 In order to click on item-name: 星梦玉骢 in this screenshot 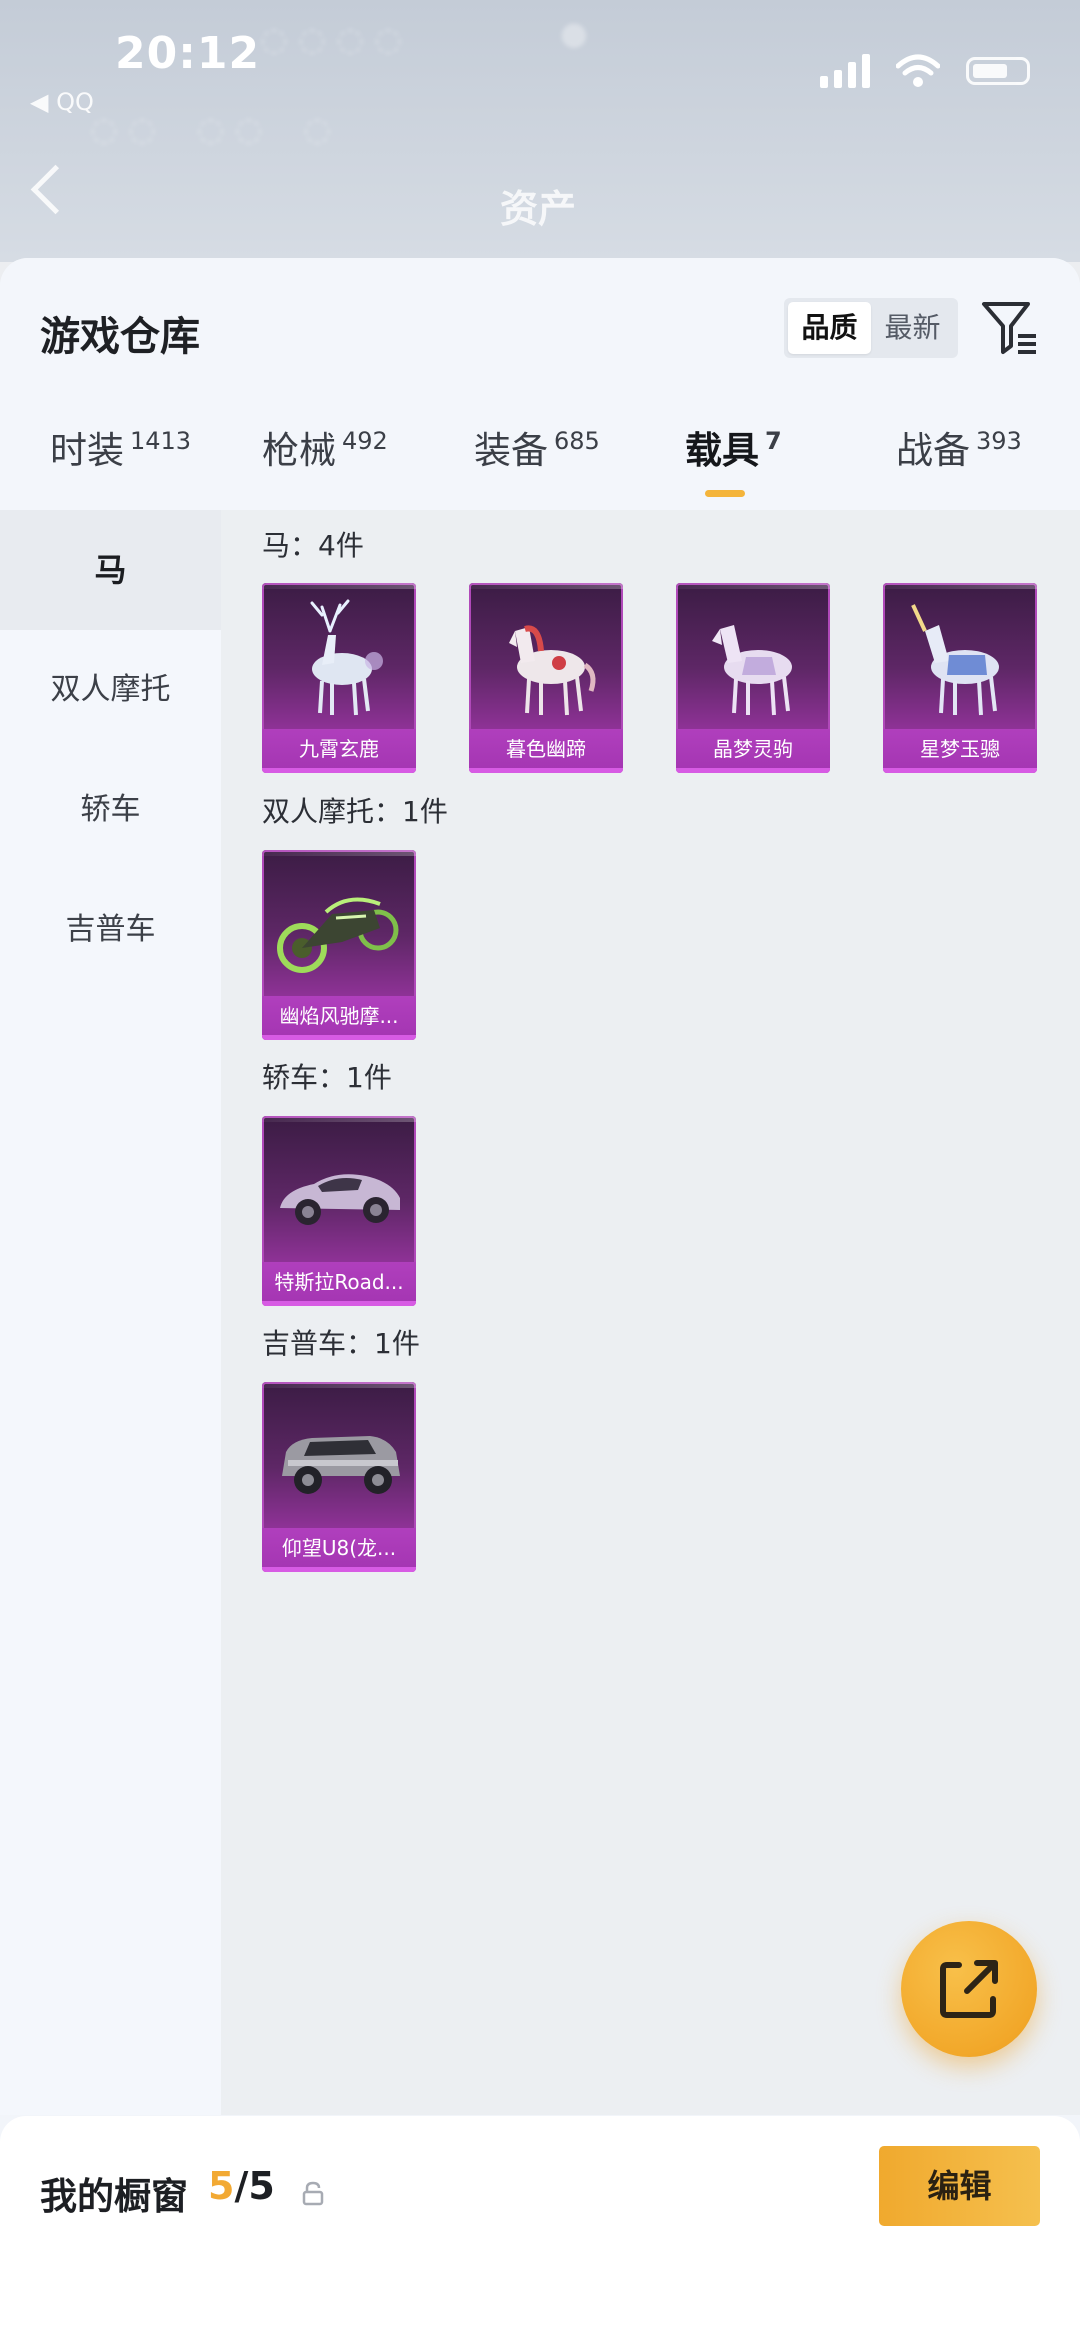, I will do `click(960, 751)`.